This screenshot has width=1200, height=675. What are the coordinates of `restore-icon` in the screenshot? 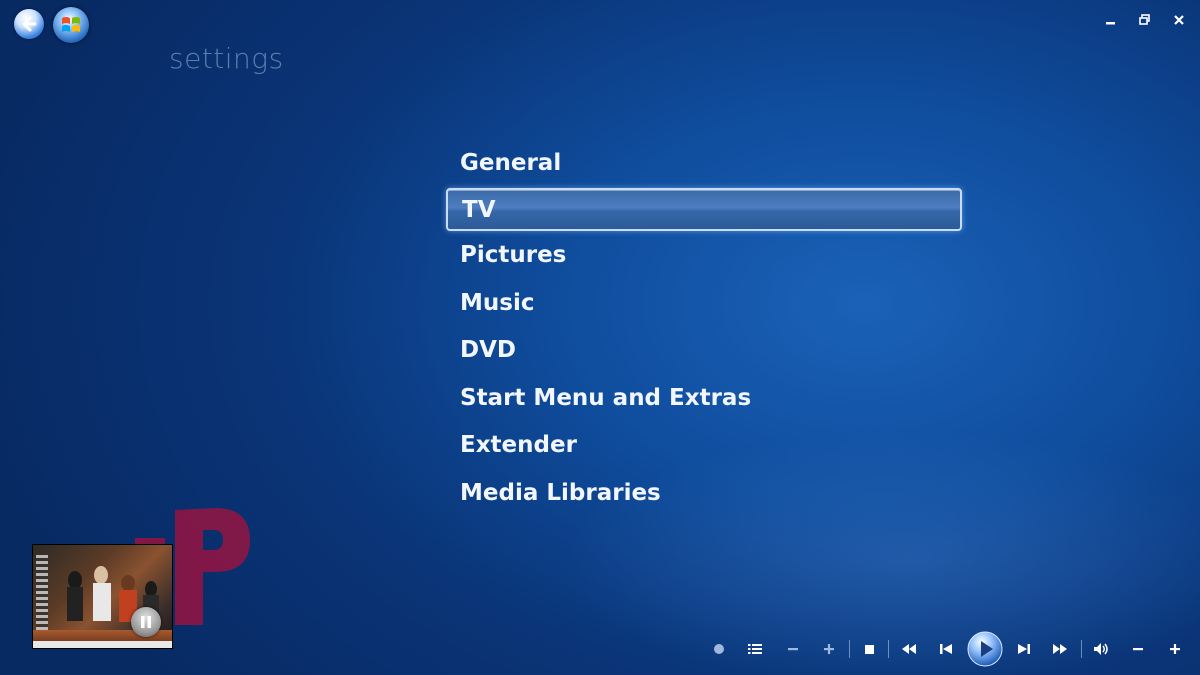 It's located at (1145, 19).